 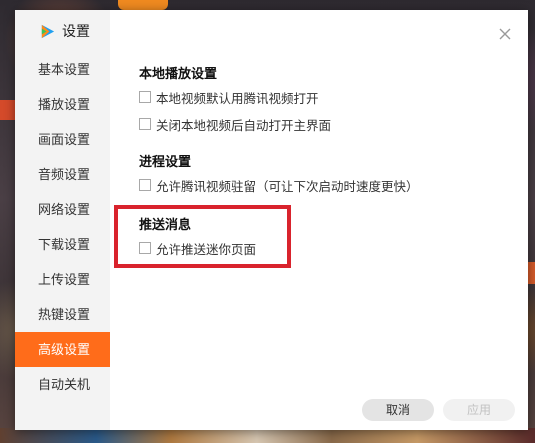 What do you see at coordinates (62, 174) in the screenshot?
I see `sidebar-item-audio: 音频设置` at bounding box center [62, 174].